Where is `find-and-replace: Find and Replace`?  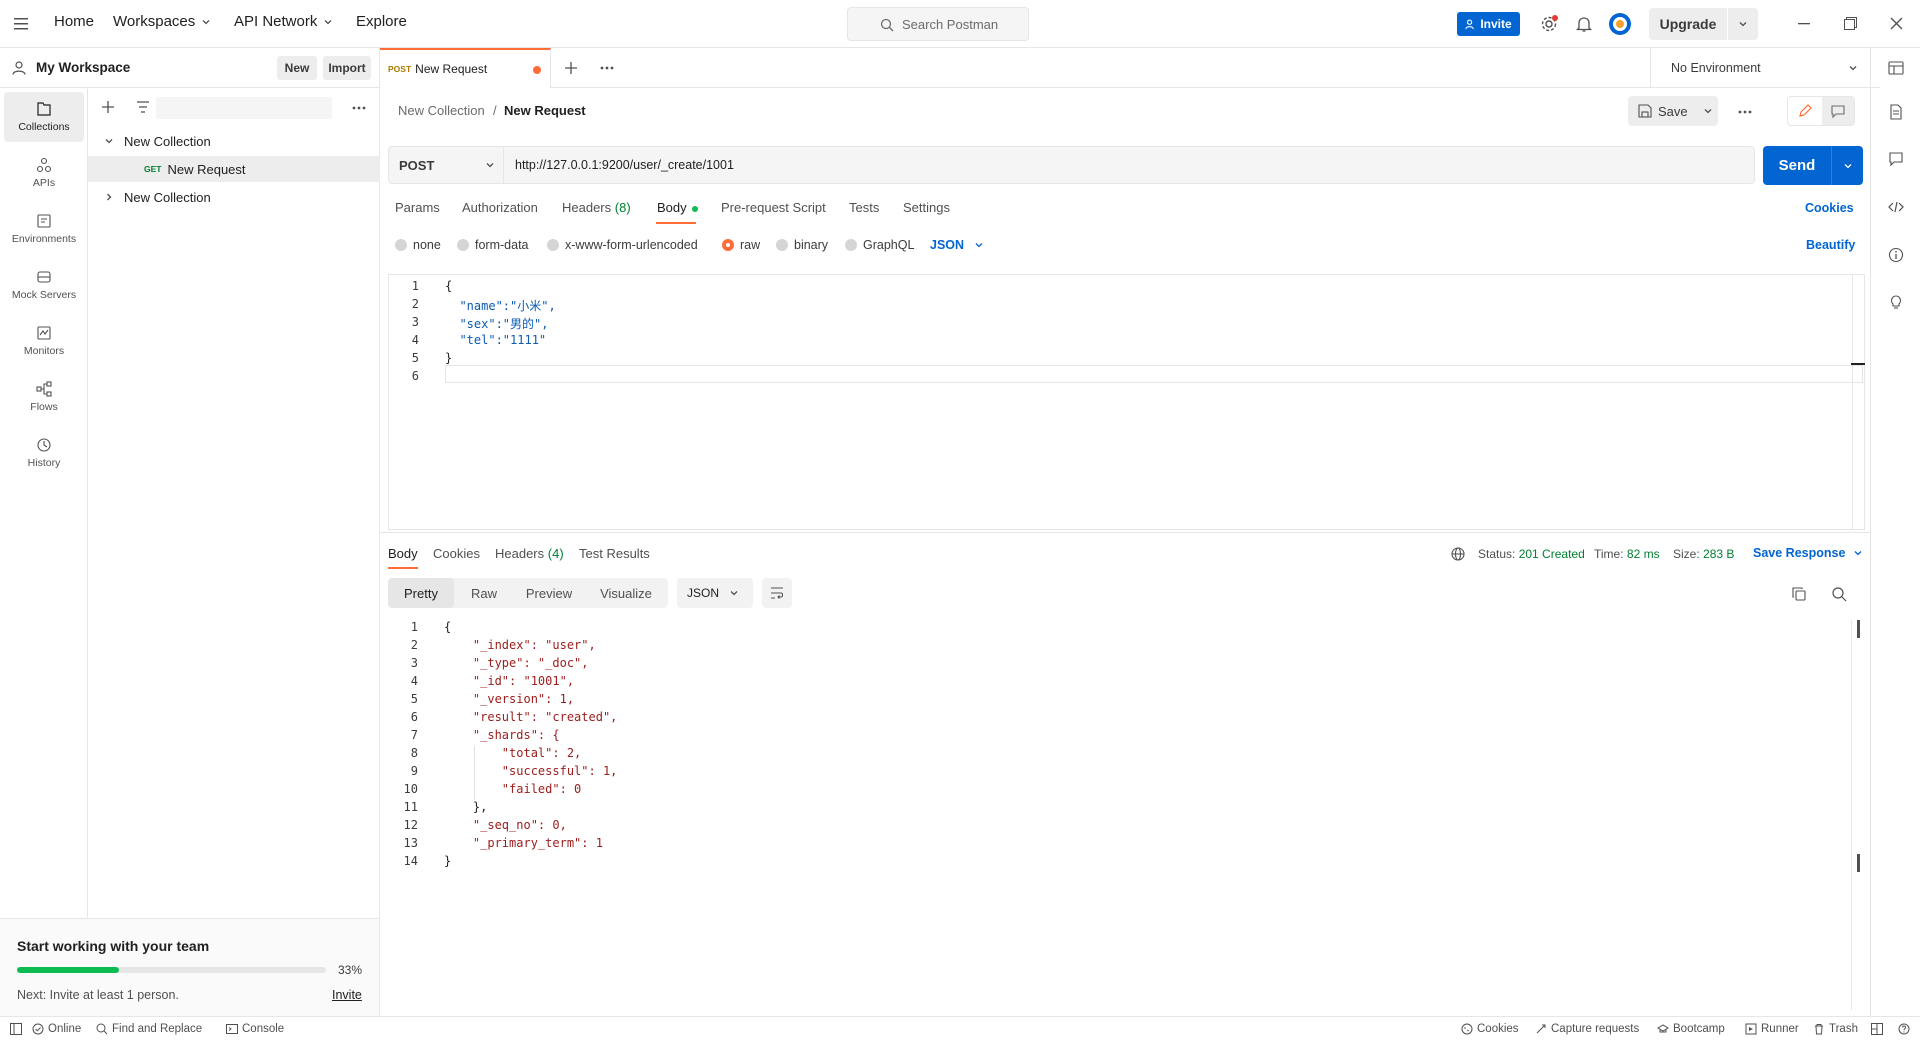
find-and-replace: Find and Replace is located at coordinates (149, 1029).